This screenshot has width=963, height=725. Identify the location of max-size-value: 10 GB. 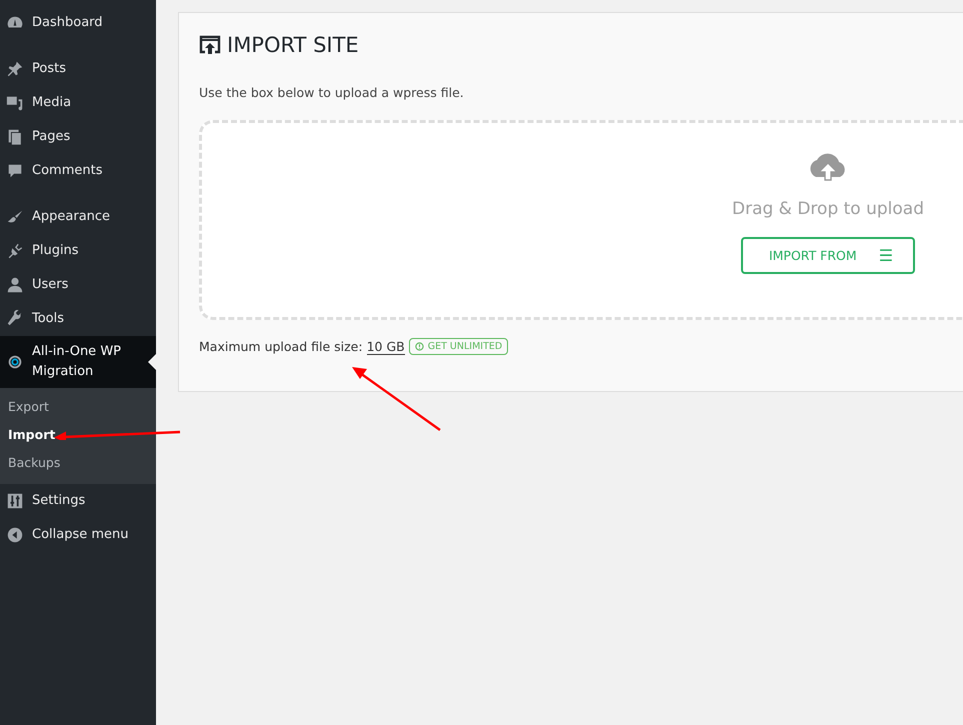
(385, 346).